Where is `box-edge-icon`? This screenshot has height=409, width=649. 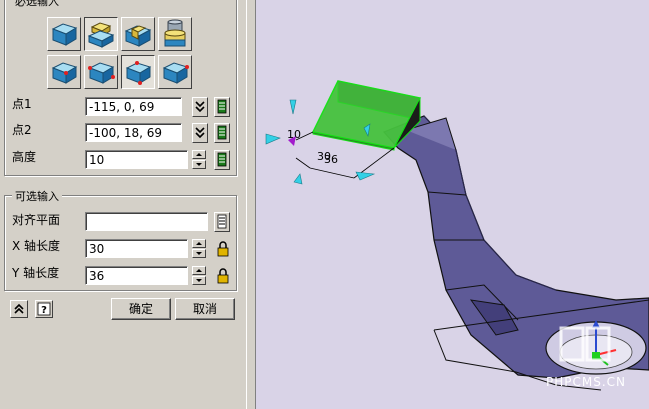
box-edge-icon is located at coordinates (175, 73).